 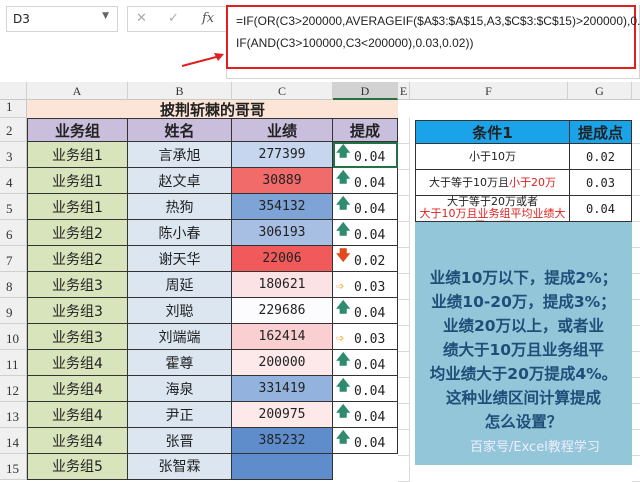 What do you see at coordinates (404, 91) in the screenshot?
I see `column-header-e: E` at bounding box center [404, 91].